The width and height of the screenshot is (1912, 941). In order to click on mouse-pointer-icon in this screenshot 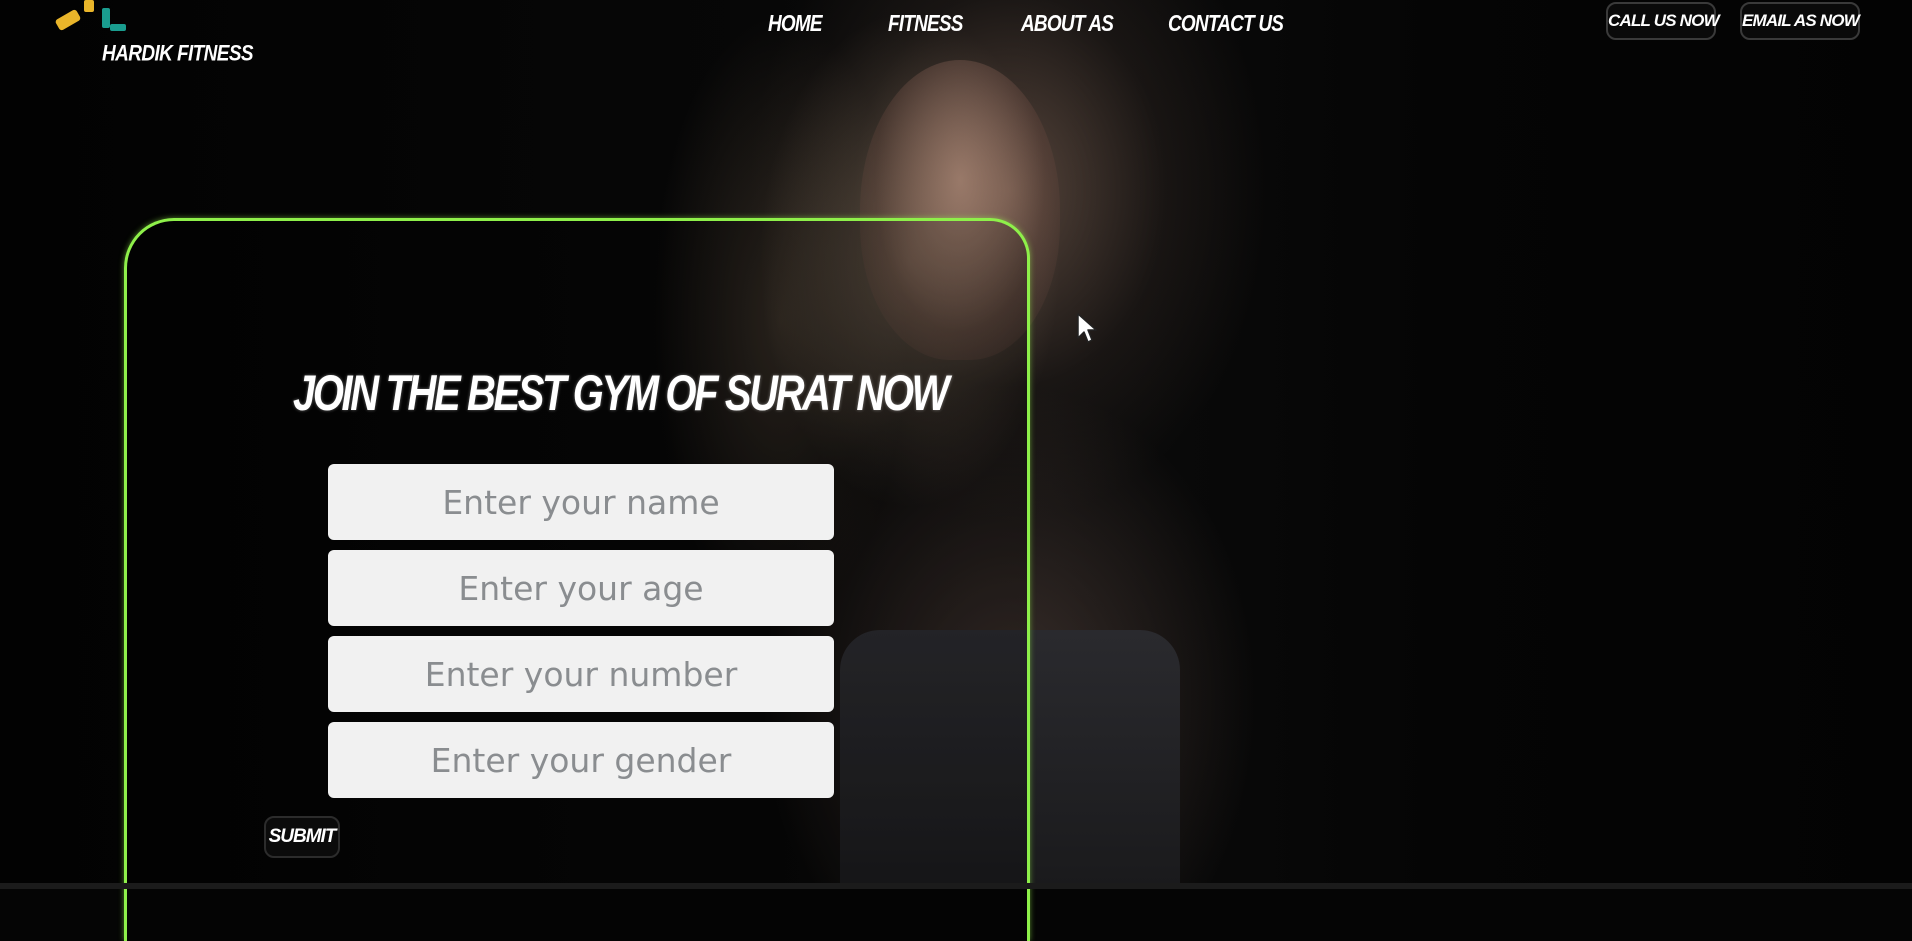, I will do `click(1087, 328)`.